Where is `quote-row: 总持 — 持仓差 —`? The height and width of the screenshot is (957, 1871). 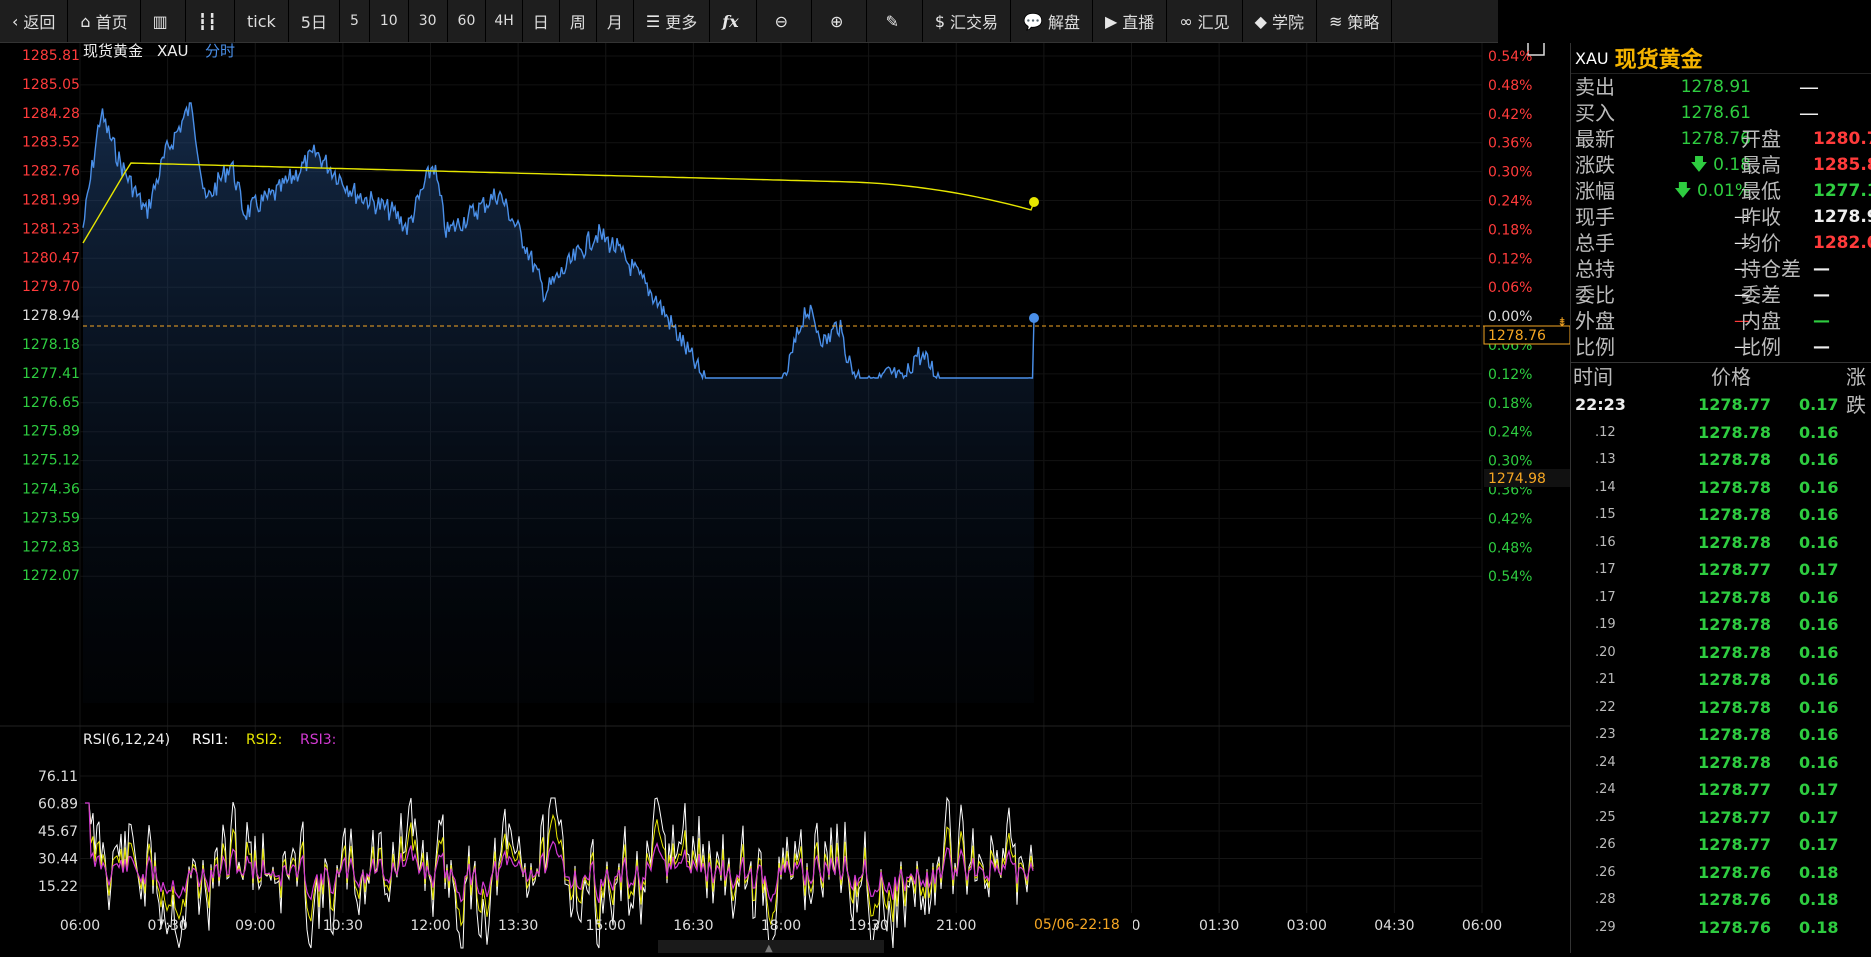
quote-row: 总持 — 持仓差 — is located at coordinates (1721, 269).